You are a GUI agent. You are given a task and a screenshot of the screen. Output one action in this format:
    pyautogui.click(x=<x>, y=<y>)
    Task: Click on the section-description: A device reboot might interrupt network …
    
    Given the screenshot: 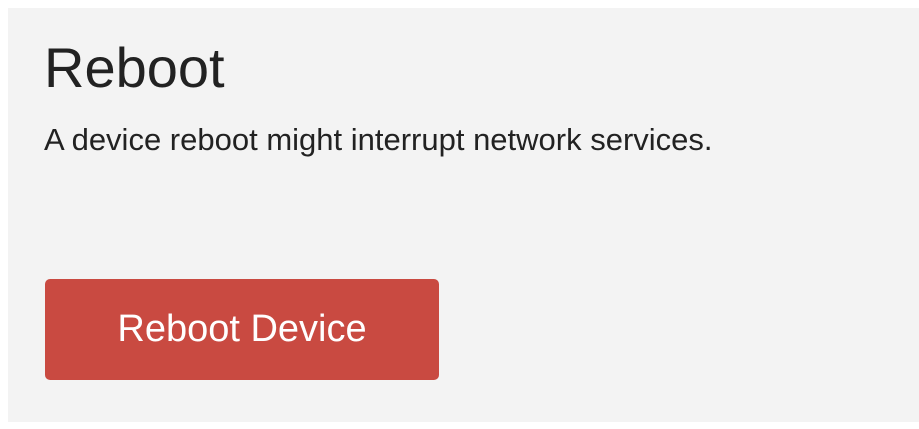 What is the action you would take?
    pyautogui.click(x=378, y=139)
    